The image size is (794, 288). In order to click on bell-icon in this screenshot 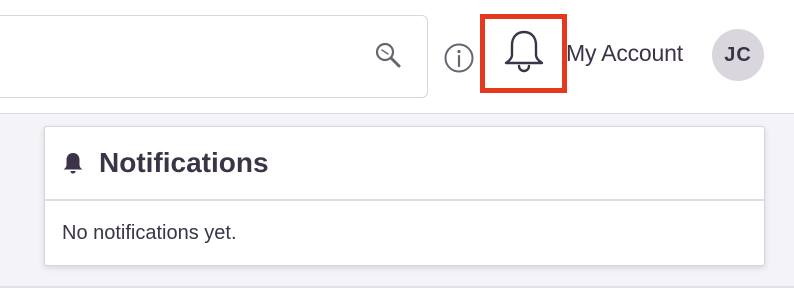, I will do `click(524, 53)`.